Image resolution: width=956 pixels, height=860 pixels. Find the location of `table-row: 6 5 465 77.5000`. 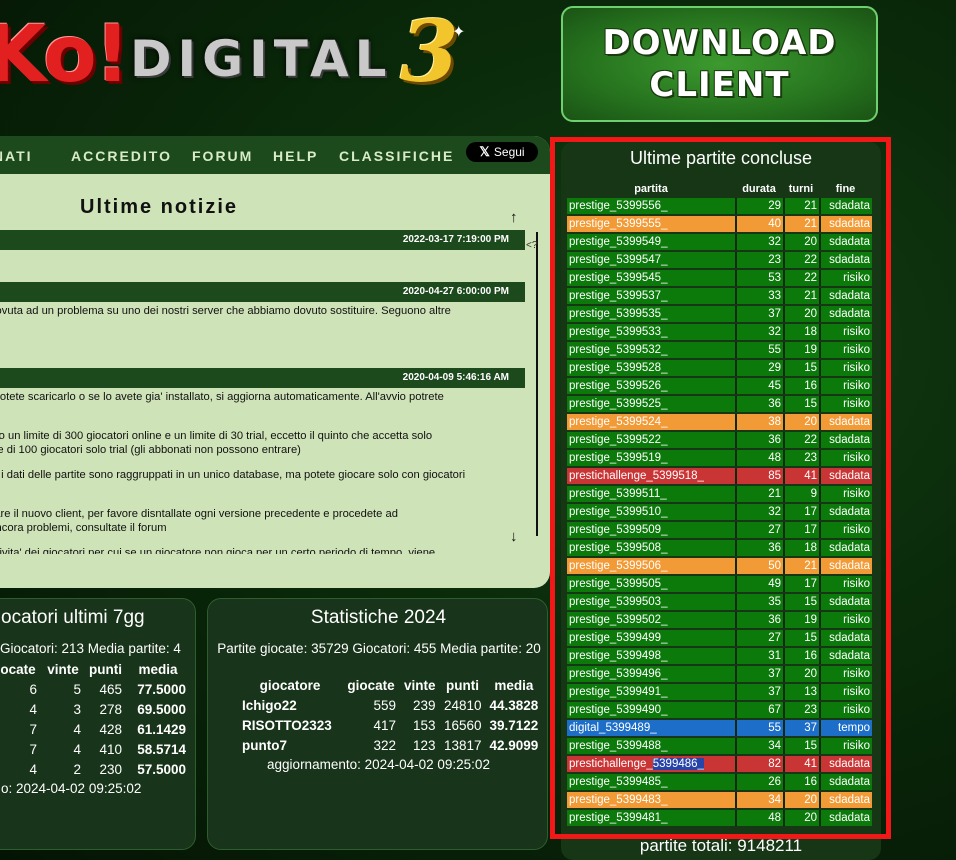

table-row: 6 5 465 77.5000 is located at coordinates (95, 689).